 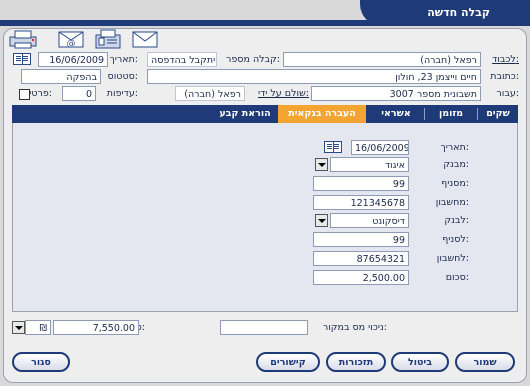 I want to click on from-account-label: מחשבון:, so click(x=452, y=202).